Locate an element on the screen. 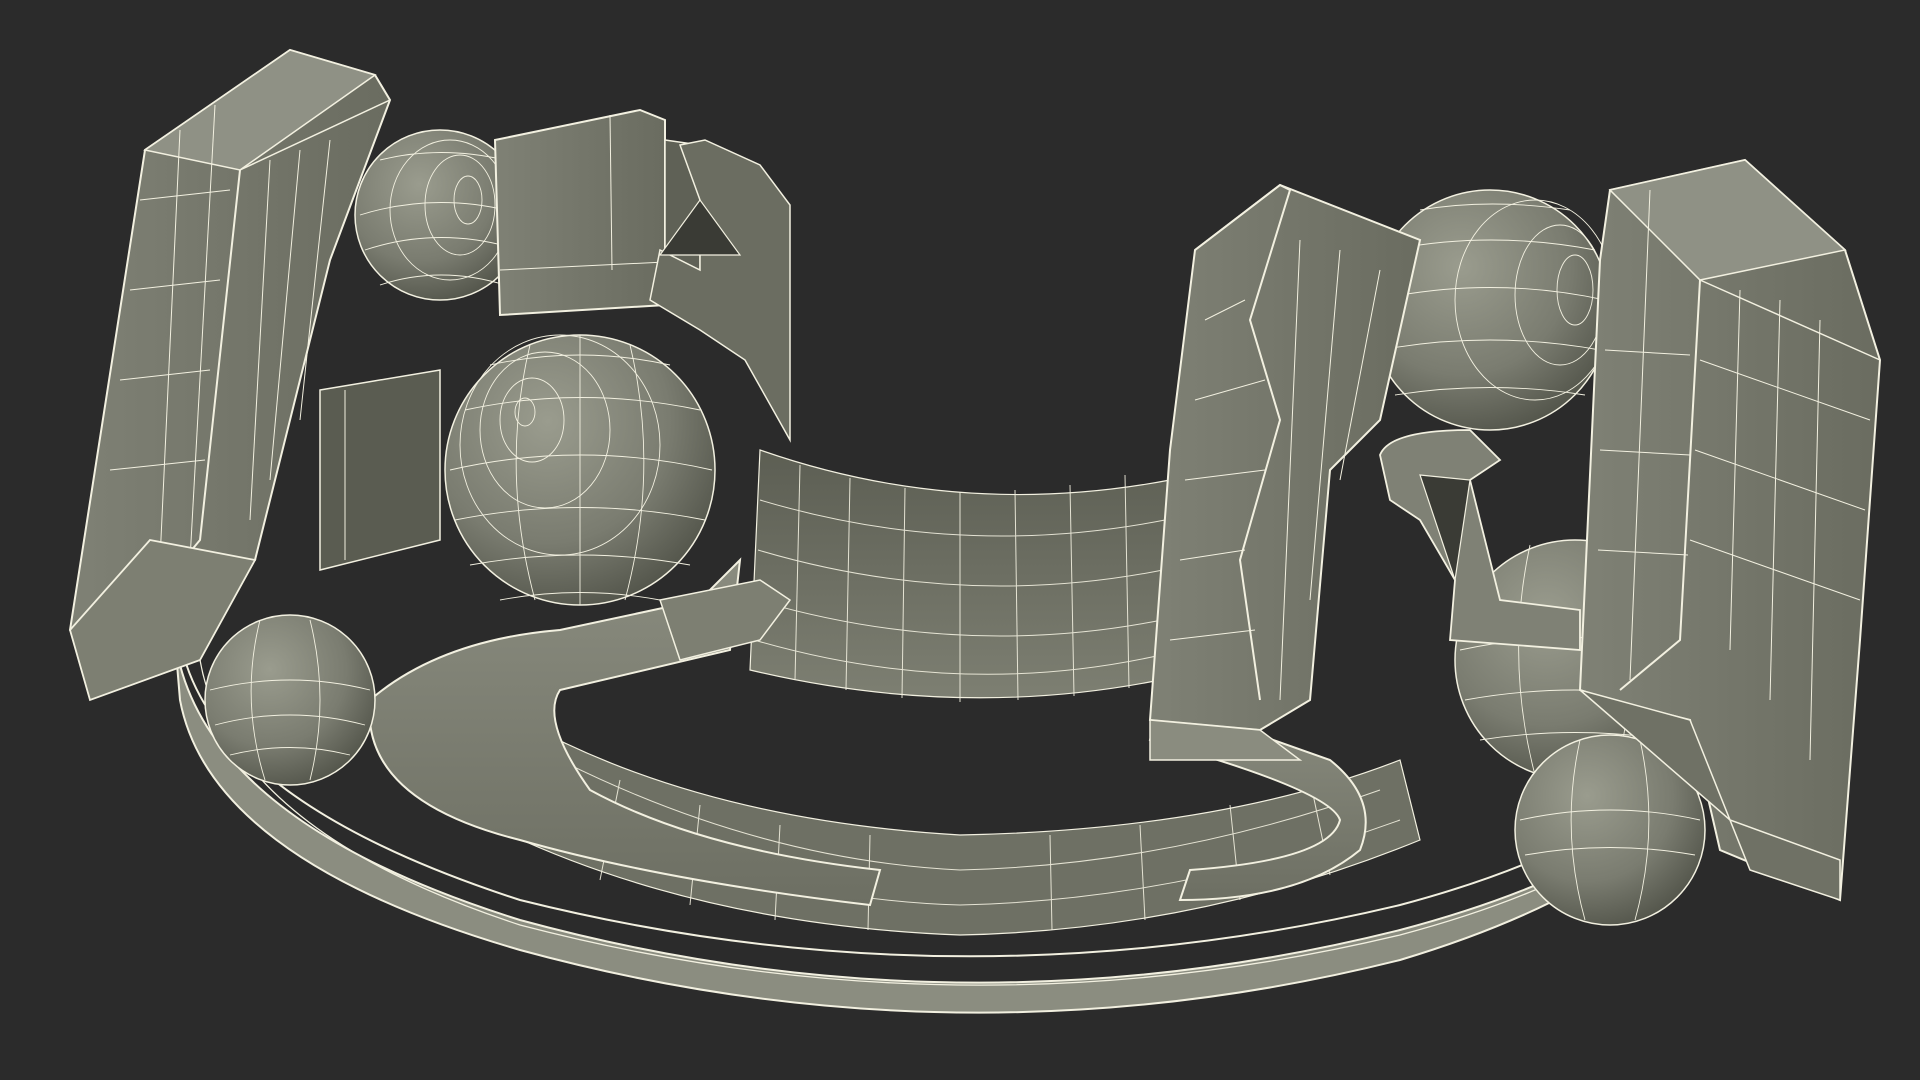  right-cage-hook is located at coordinates (1480, 540).